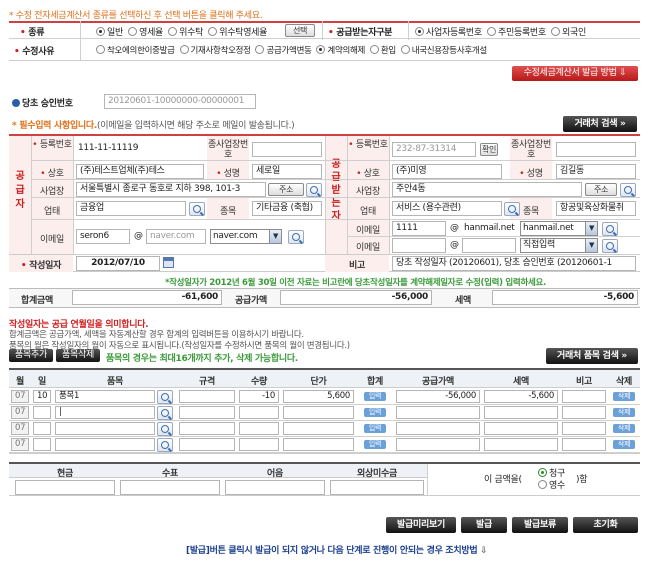 The image size is (650, 563). What do you see at coordinates (419, 228) in the screenshot?
I see `receiver-email1-id: 1111` at bounding box center [419, 228].